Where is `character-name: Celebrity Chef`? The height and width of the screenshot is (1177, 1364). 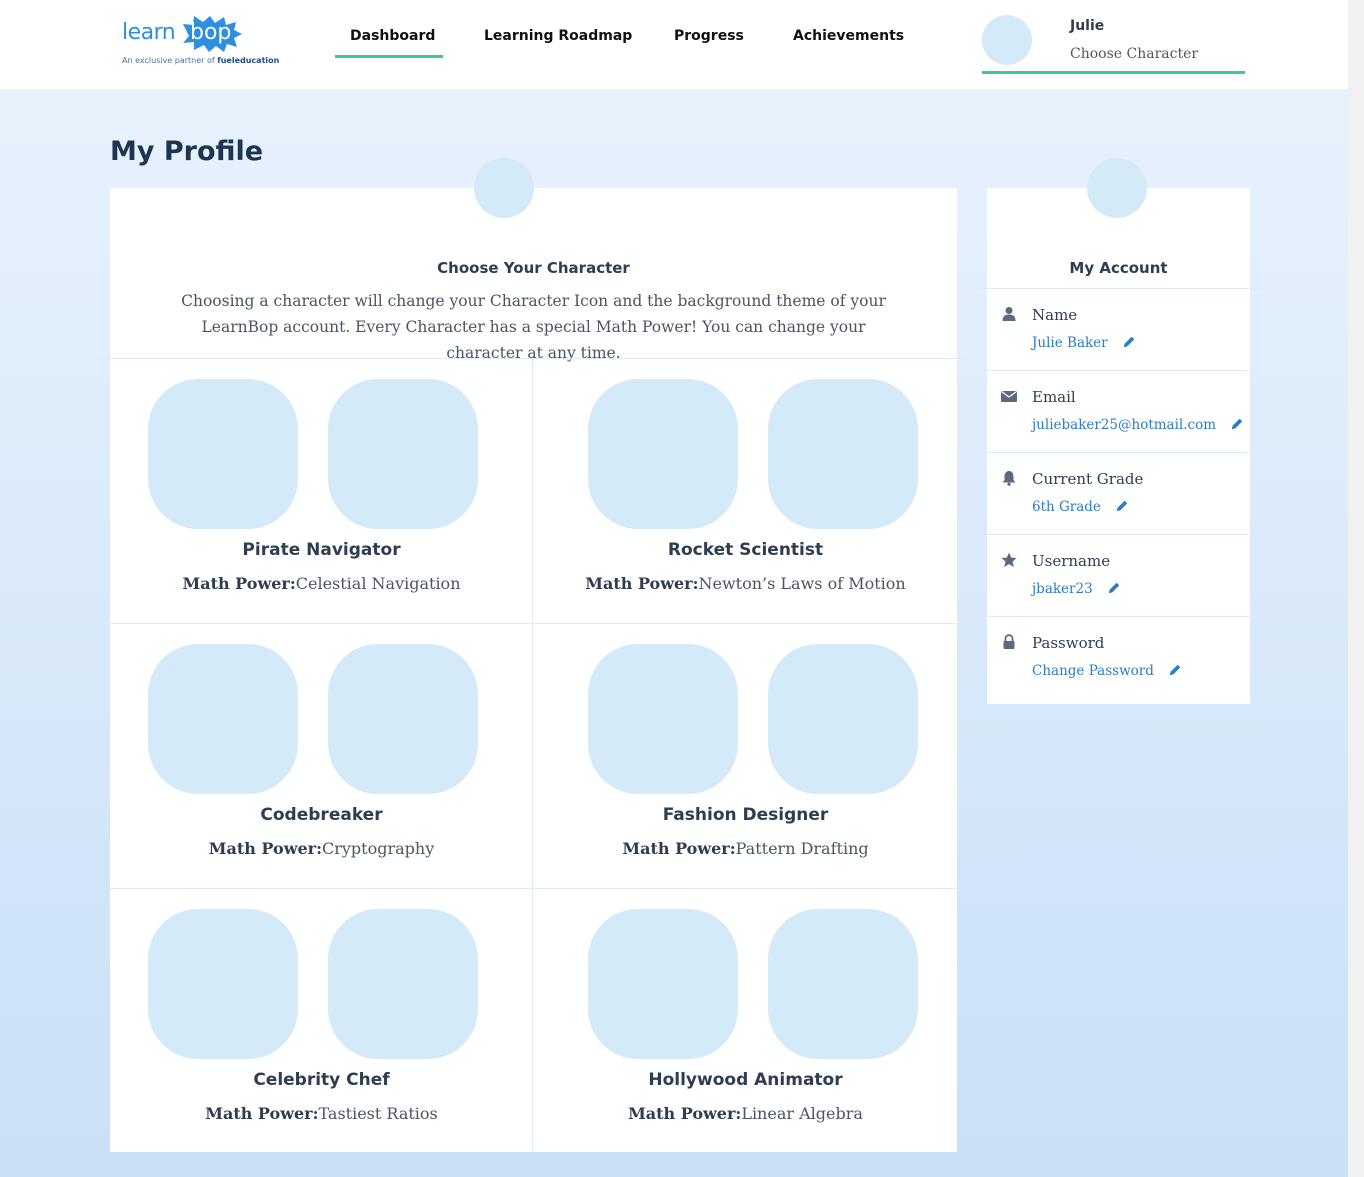 character-name: Celebrity Chef is located at coordinates (321, 1080).